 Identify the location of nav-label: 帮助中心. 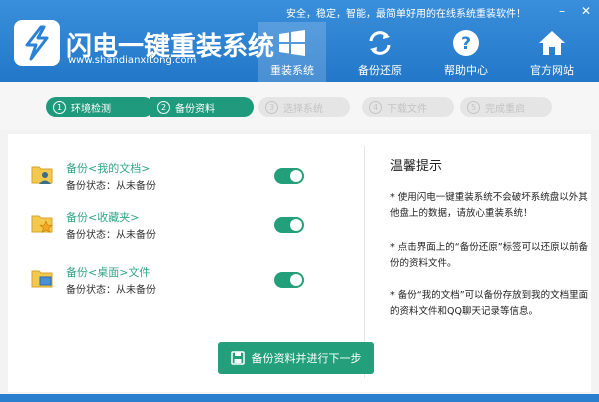
(466, 70).